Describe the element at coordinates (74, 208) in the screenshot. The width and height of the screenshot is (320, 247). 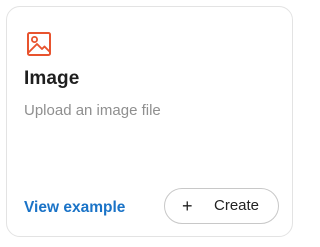
I see `view-example-link: View example` at that location.